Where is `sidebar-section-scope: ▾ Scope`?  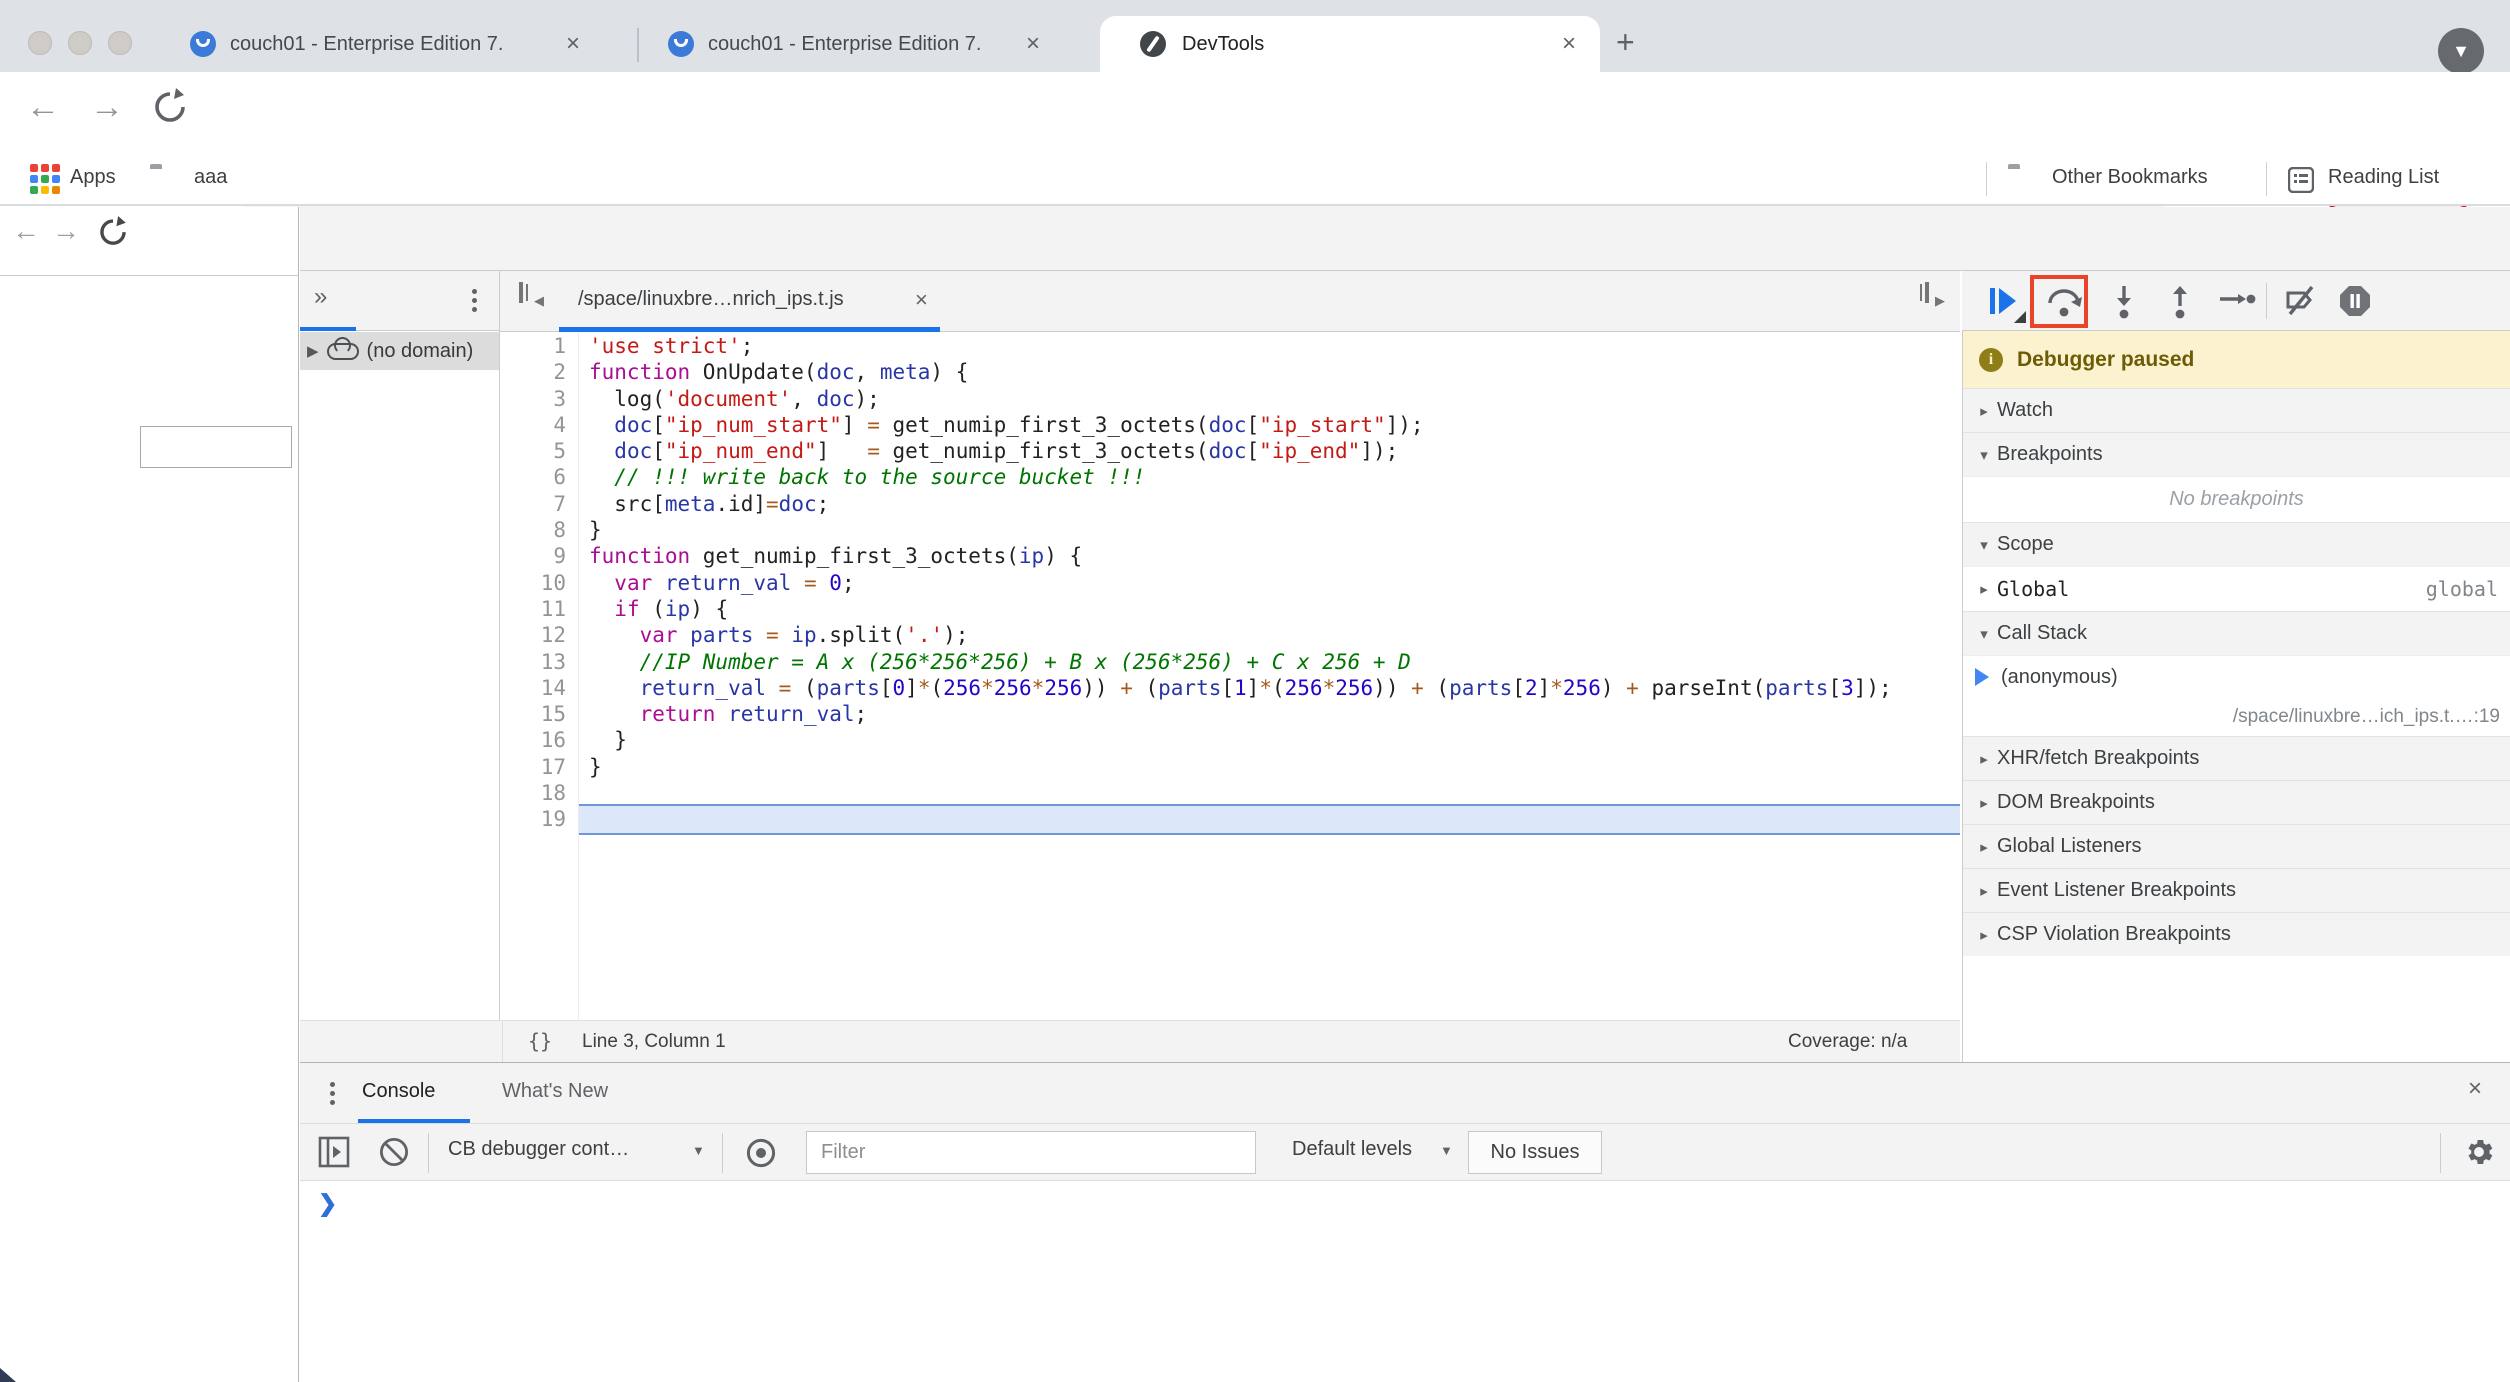 sidebar-section-scope: ▾ Scope is located at coordinates (2236, 544).